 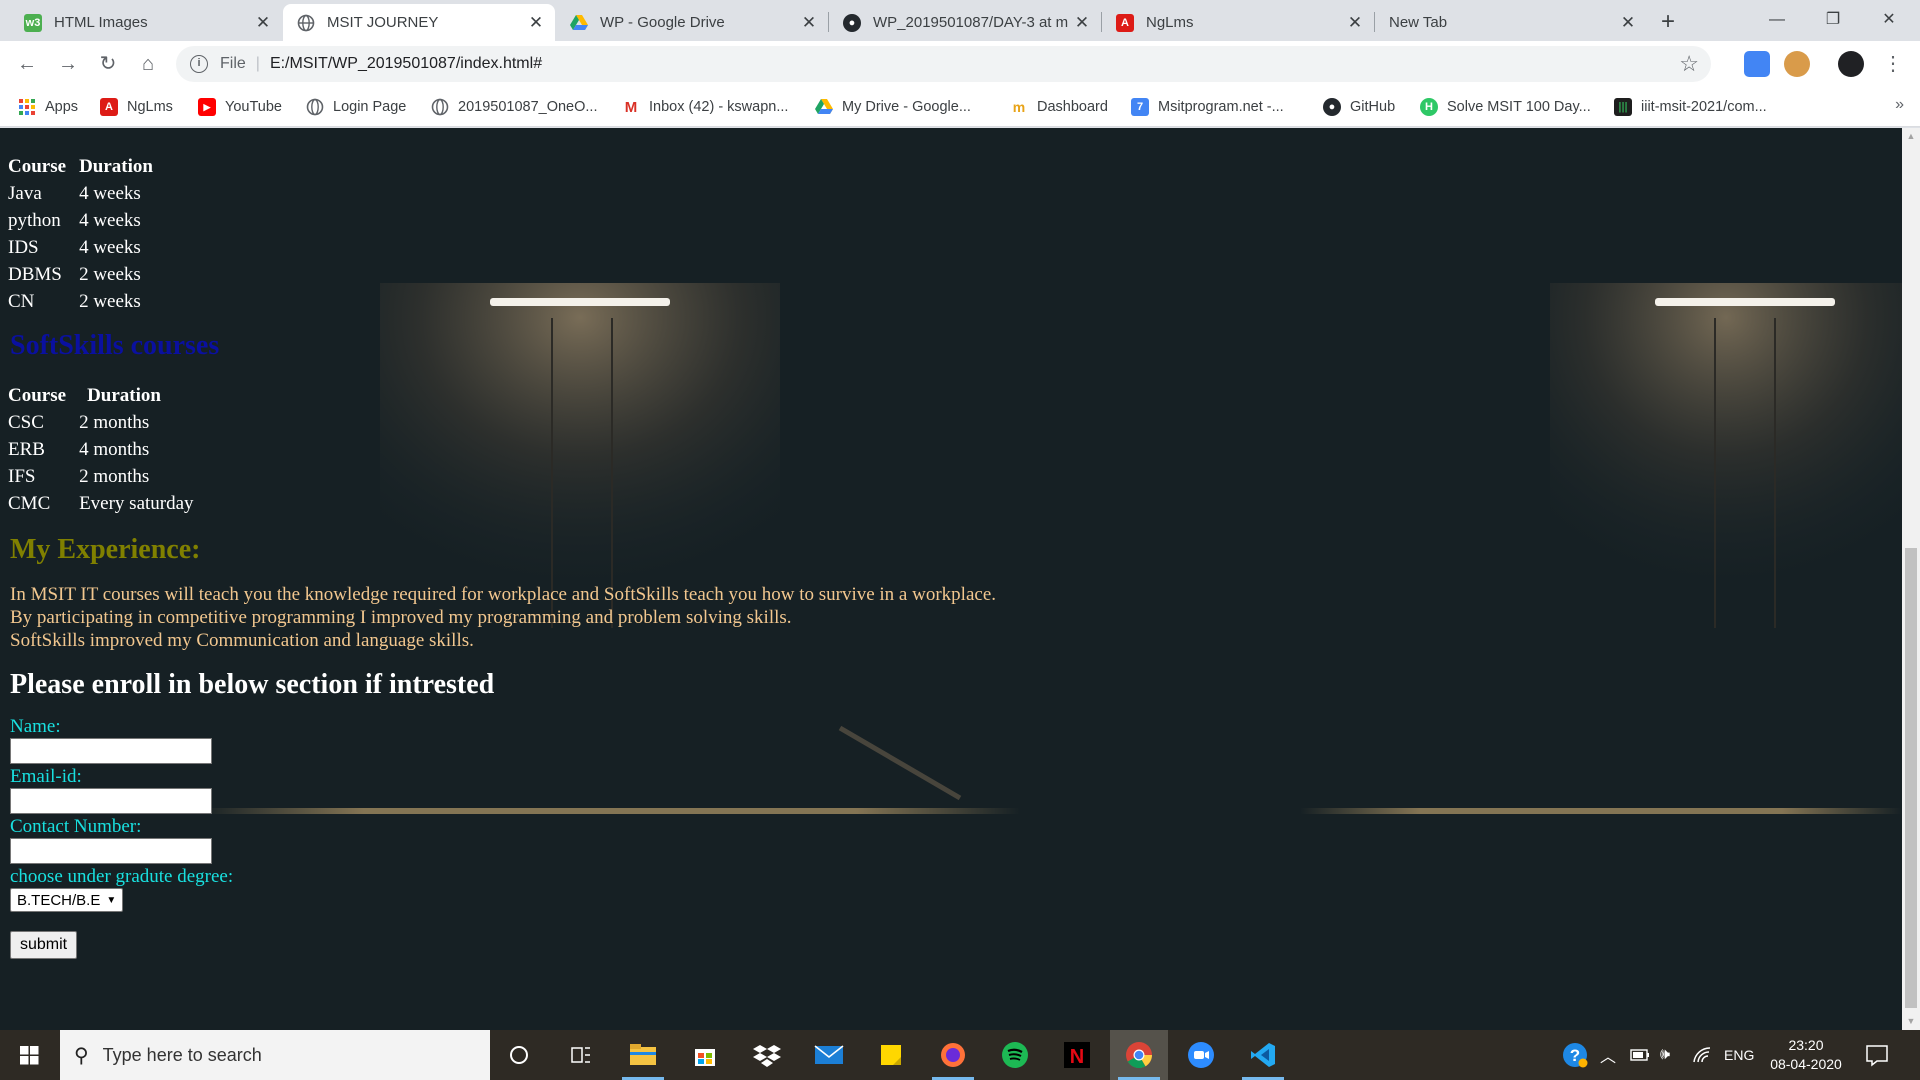 I want to click on taskbar-search-box: ⚲ Type here to search, so click(x=275, y=1055).